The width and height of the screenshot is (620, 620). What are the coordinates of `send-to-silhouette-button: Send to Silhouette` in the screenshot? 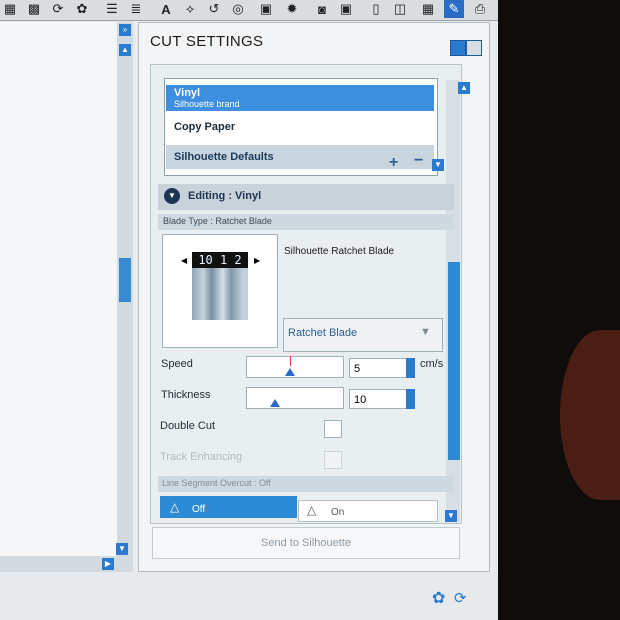 It's located at (306, 543).